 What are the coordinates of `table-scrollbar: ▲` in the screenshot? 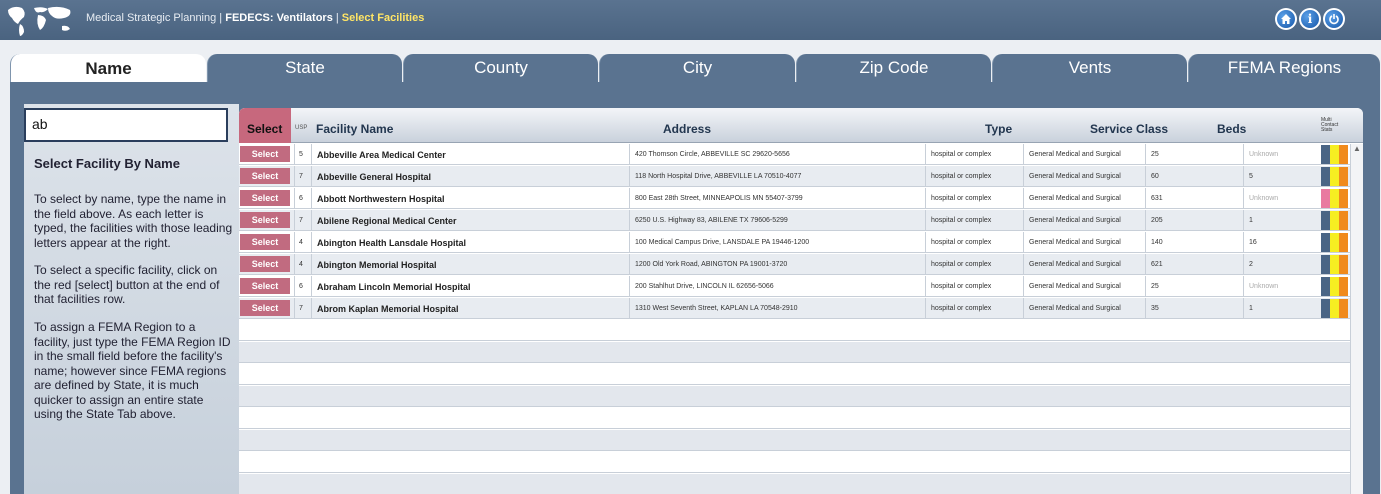 It's located at (1356, 319).